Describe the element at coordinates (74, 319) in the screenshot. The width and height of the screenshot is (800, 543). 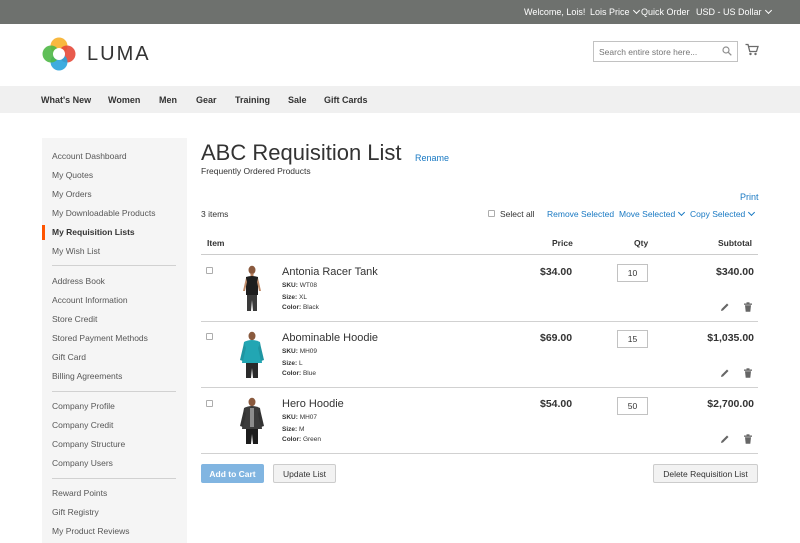
I see `sidebar-item-store-credit: Store Credit` at that location.